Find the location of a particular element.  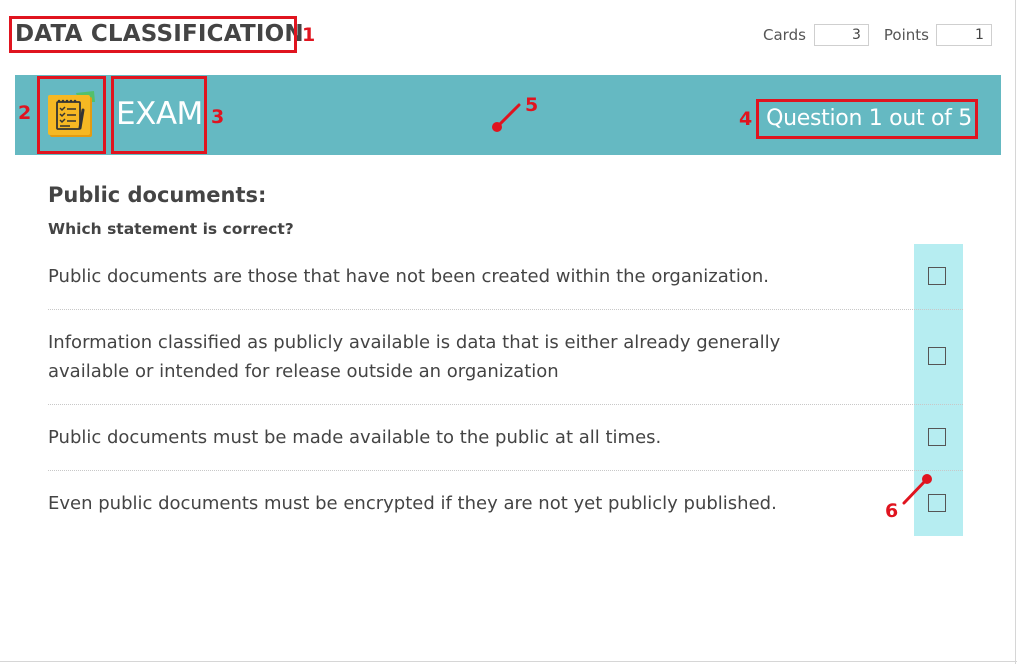

annotation-box-exam is located at coordinates (159, 115).